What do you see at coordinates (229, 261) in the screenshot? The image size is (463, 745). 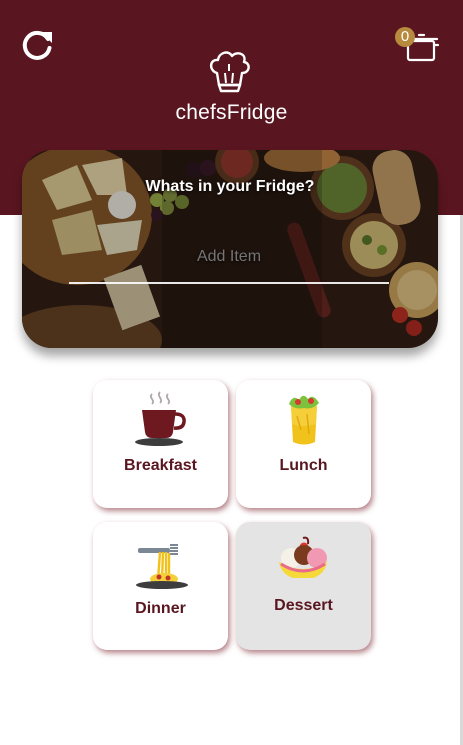 I see `add-item-input` at bounding box center [229, 261].